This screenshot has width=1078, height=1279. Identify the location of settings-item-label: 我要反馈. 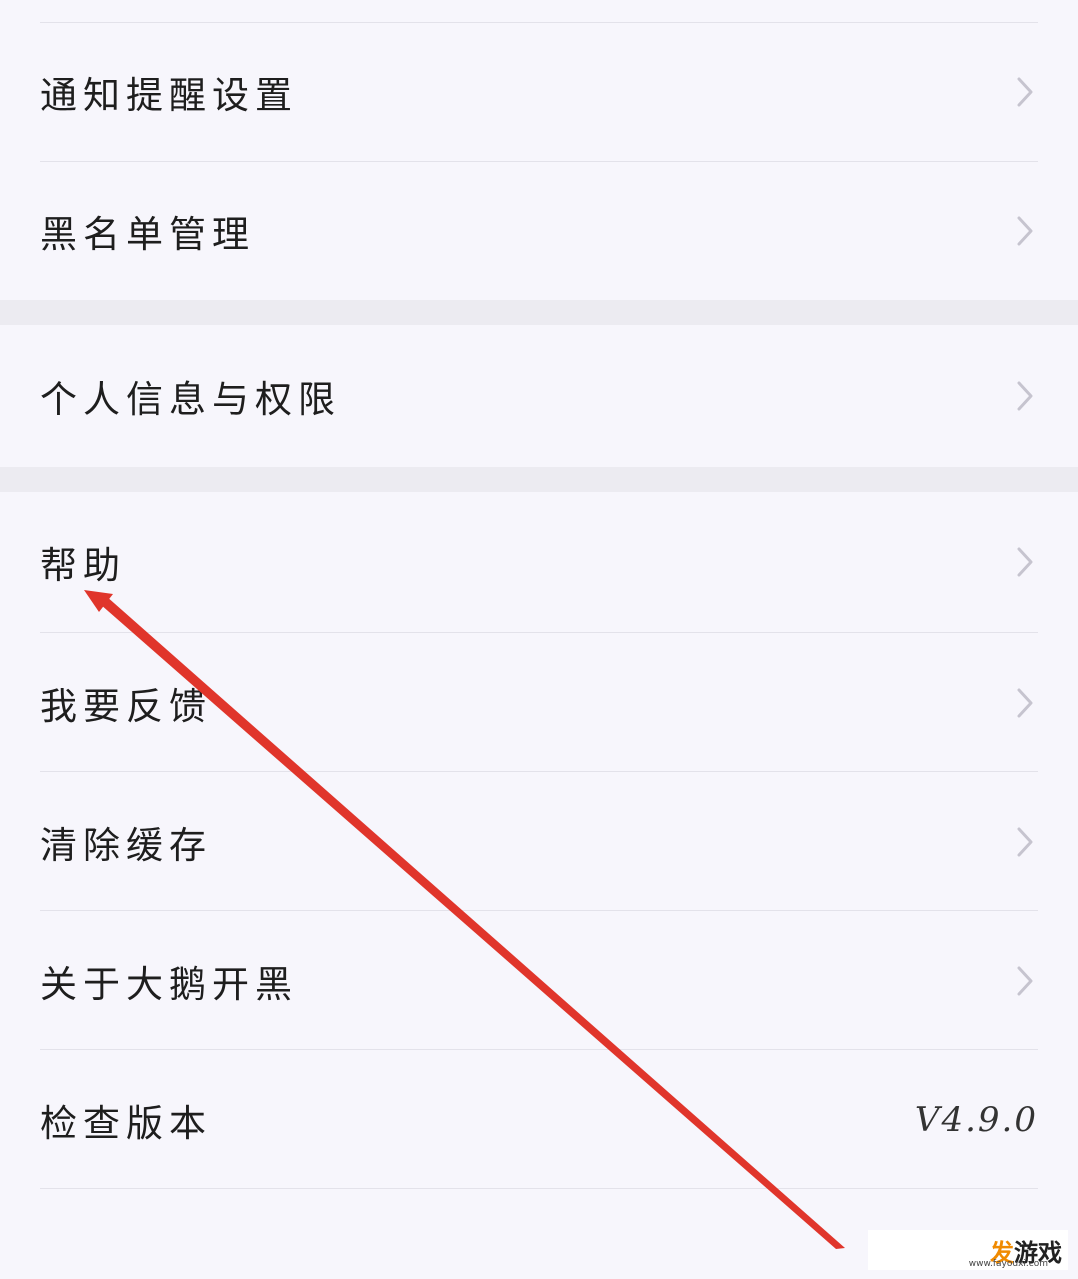
(126, 706).